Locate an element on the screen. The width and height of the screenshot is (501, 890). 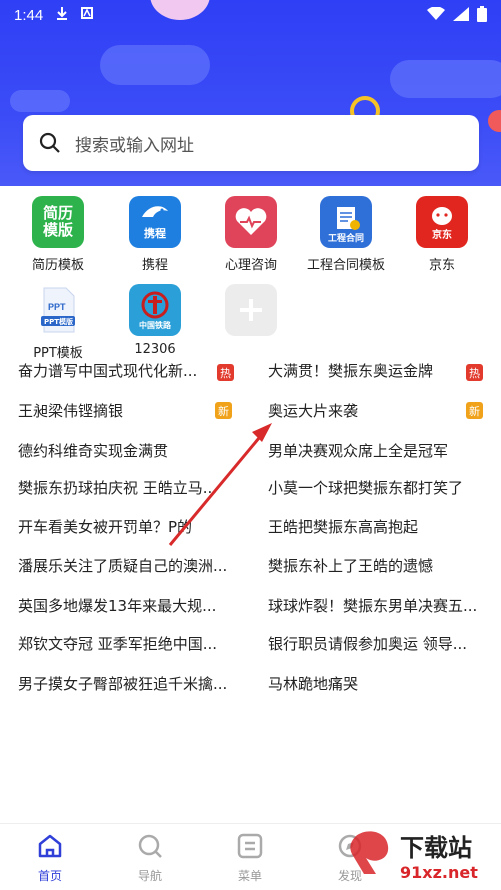
news-item: 开车看美女被开罚单？P的 is located at coordinates (131, 531).